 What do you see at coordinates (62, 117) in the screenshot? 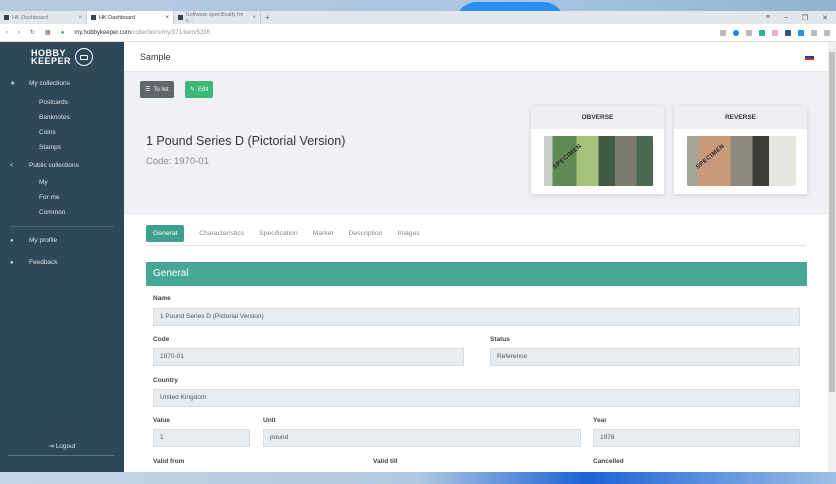
I see `sidebar-item-banknotes: Banknotes` at bounding box center [62, 117].